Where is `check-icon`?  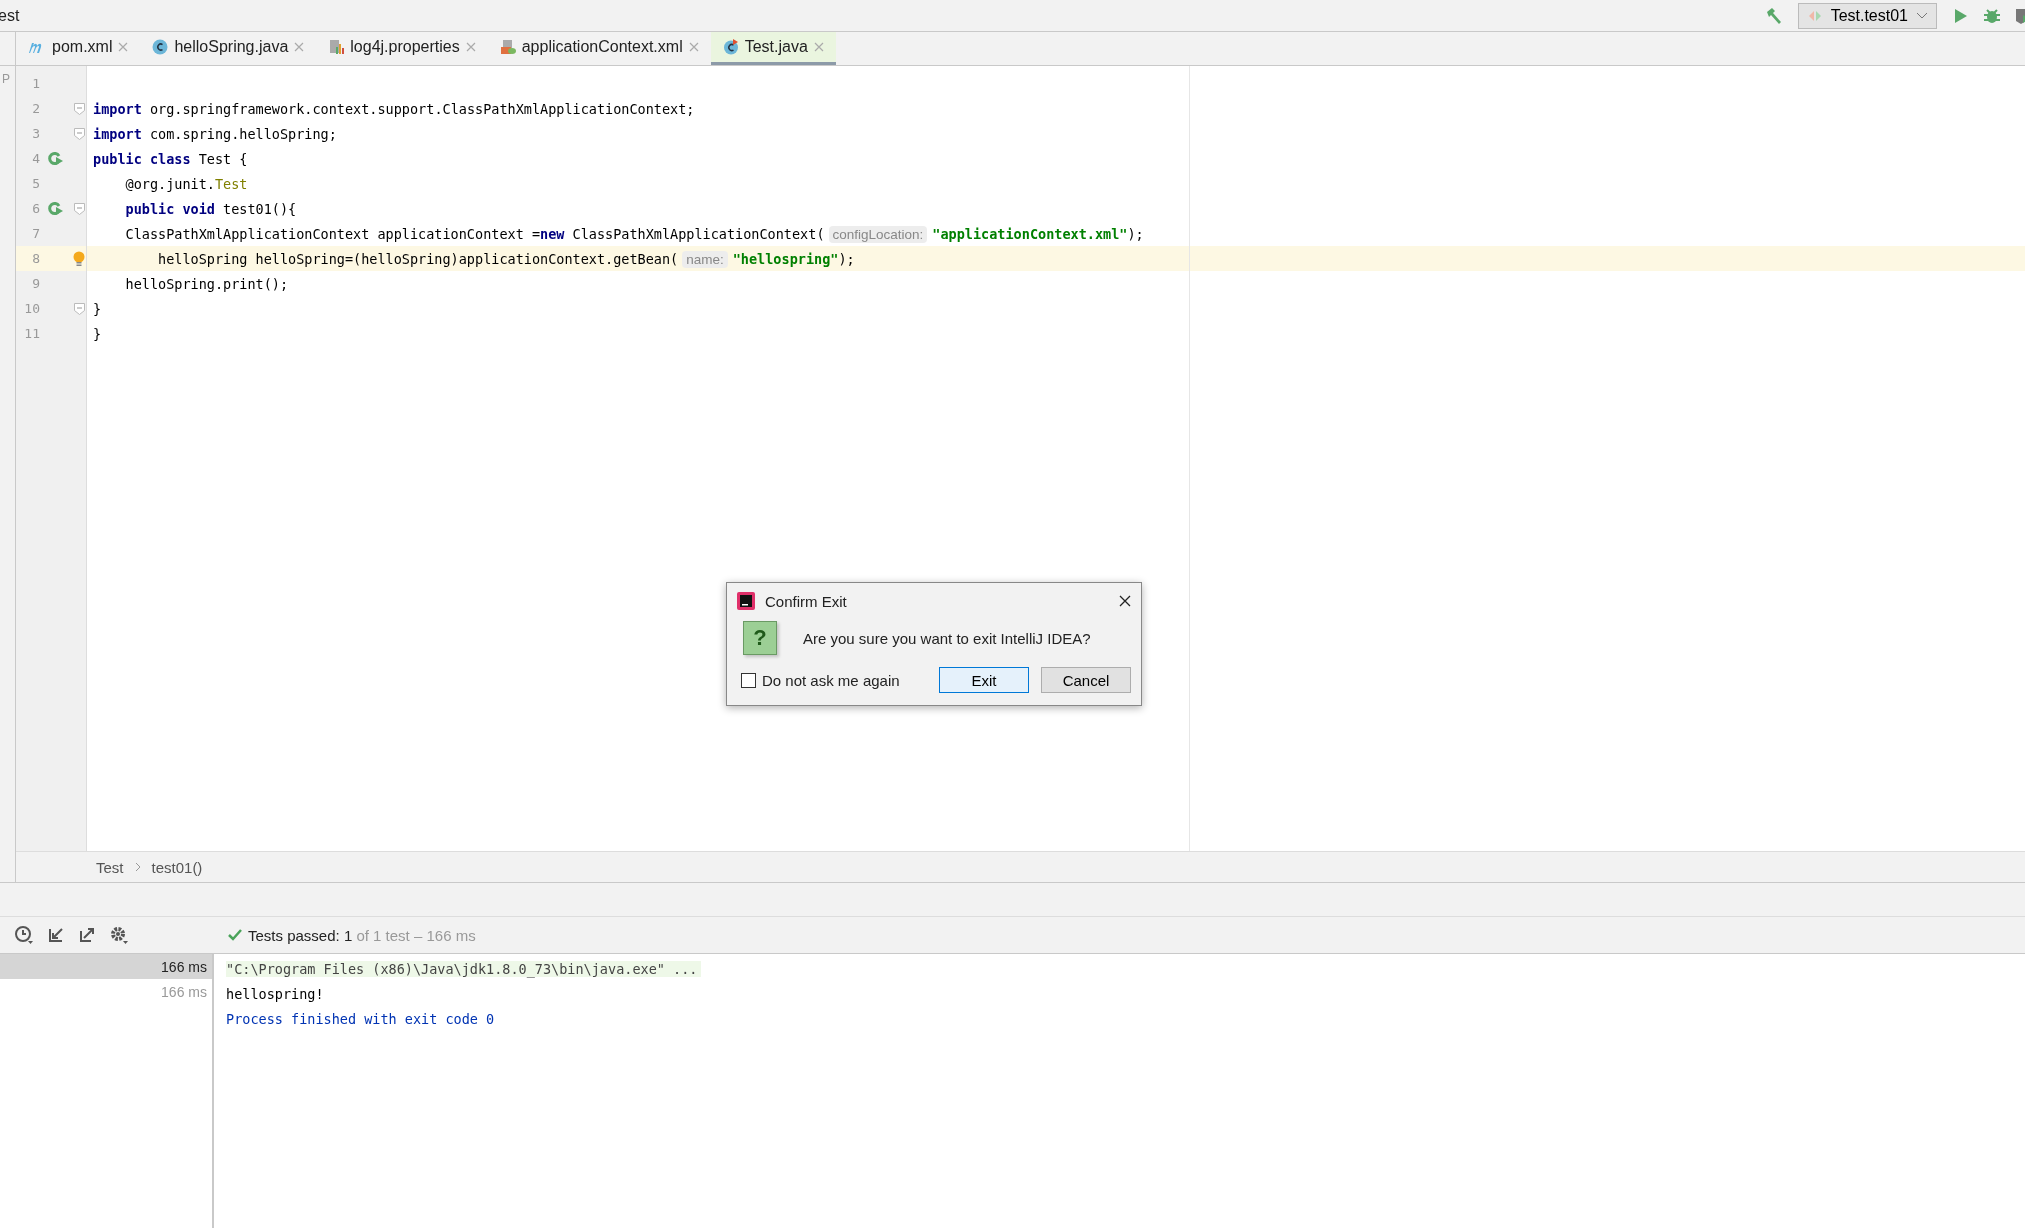 check-icon is located at coordinates (235, 935).